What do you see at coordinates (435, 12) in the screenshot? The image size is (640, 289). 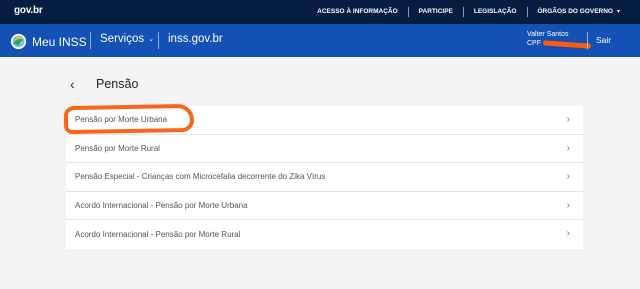 I see `link-participe: PARTICIPE` at bounding box center [435, 12].